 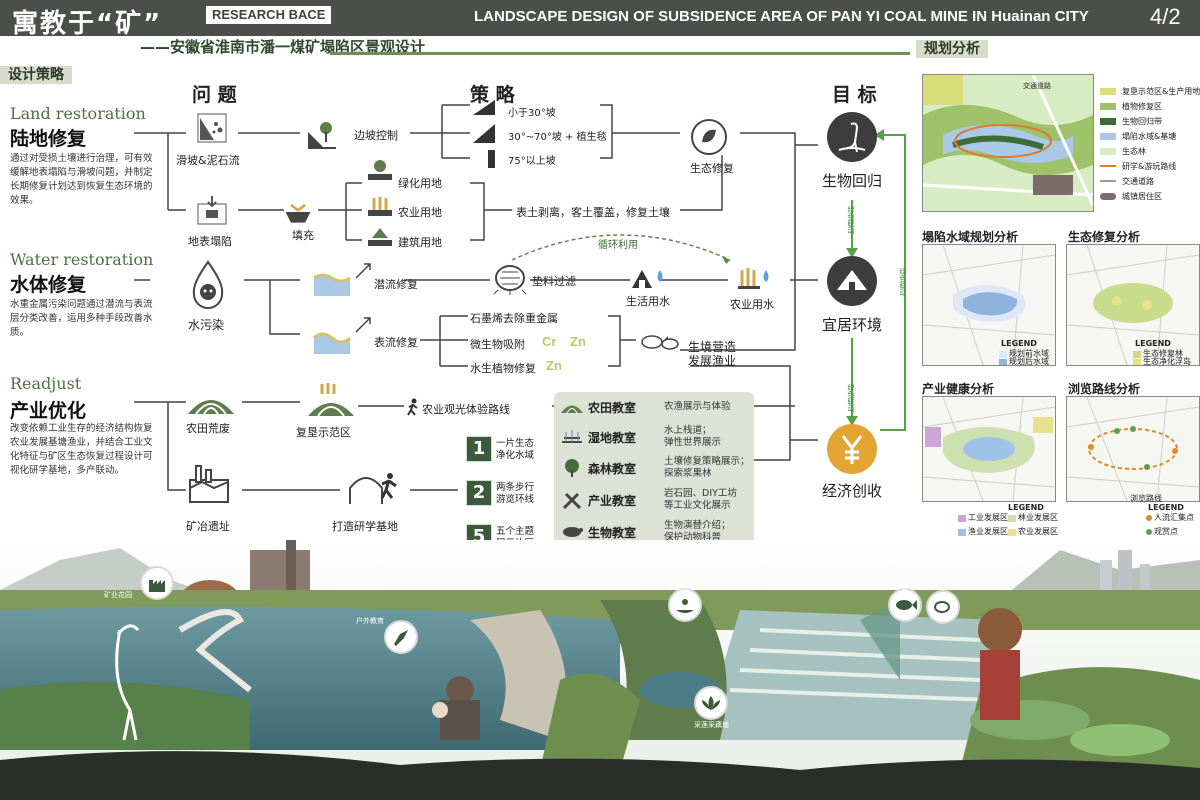 I want to click on fill-label: 填充, so click(x=303, y=235).